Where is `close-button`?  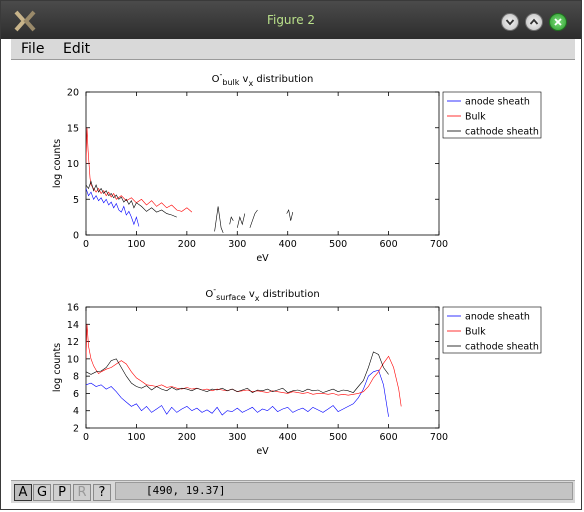 close-button is located at coordinates (558, 22).